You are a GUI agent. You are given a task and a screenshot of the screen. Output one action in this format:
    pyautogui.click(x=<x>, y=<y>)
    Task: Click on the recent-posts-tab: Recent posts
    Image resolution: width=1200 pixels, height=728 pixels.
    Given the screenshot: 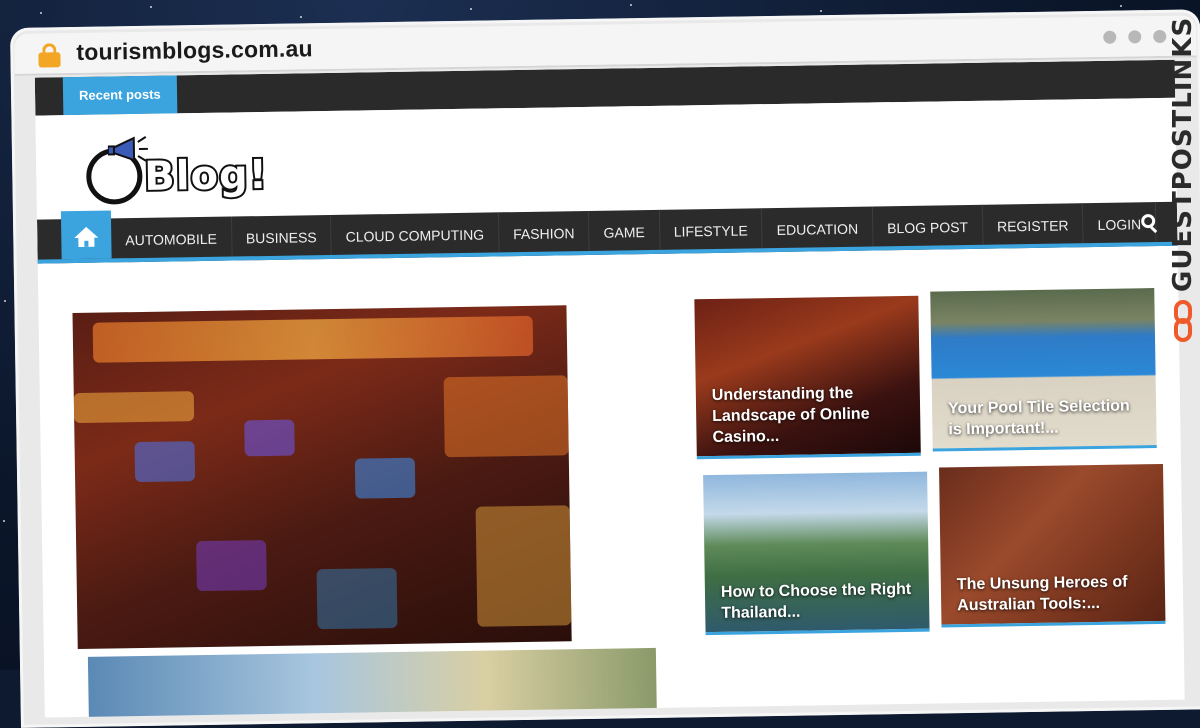 What is the action you would take?
    pyautogui.click(x=120, y=95)
    